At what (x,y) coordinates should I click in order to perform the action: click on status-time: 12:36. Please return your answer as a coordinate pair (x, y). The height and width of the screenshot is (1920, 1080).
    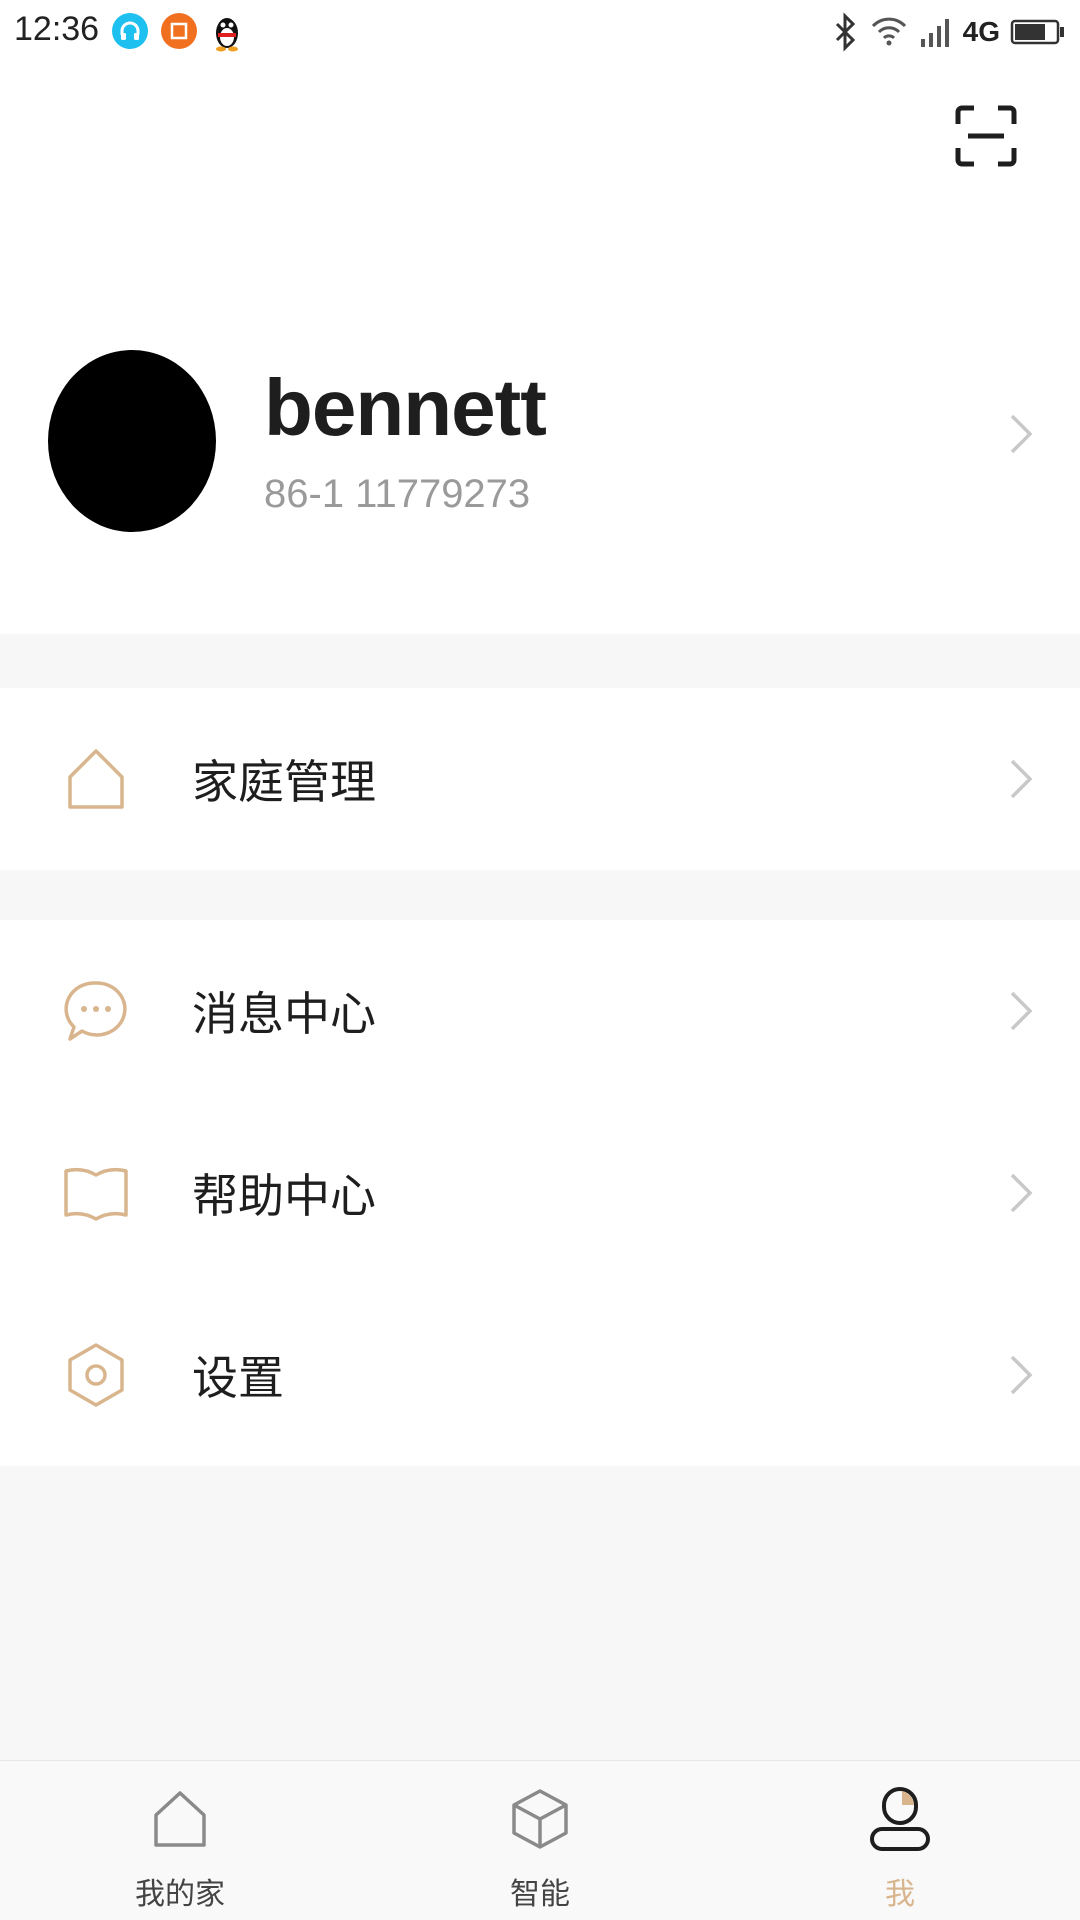
    Looking at the image, I should click on (57, 29).